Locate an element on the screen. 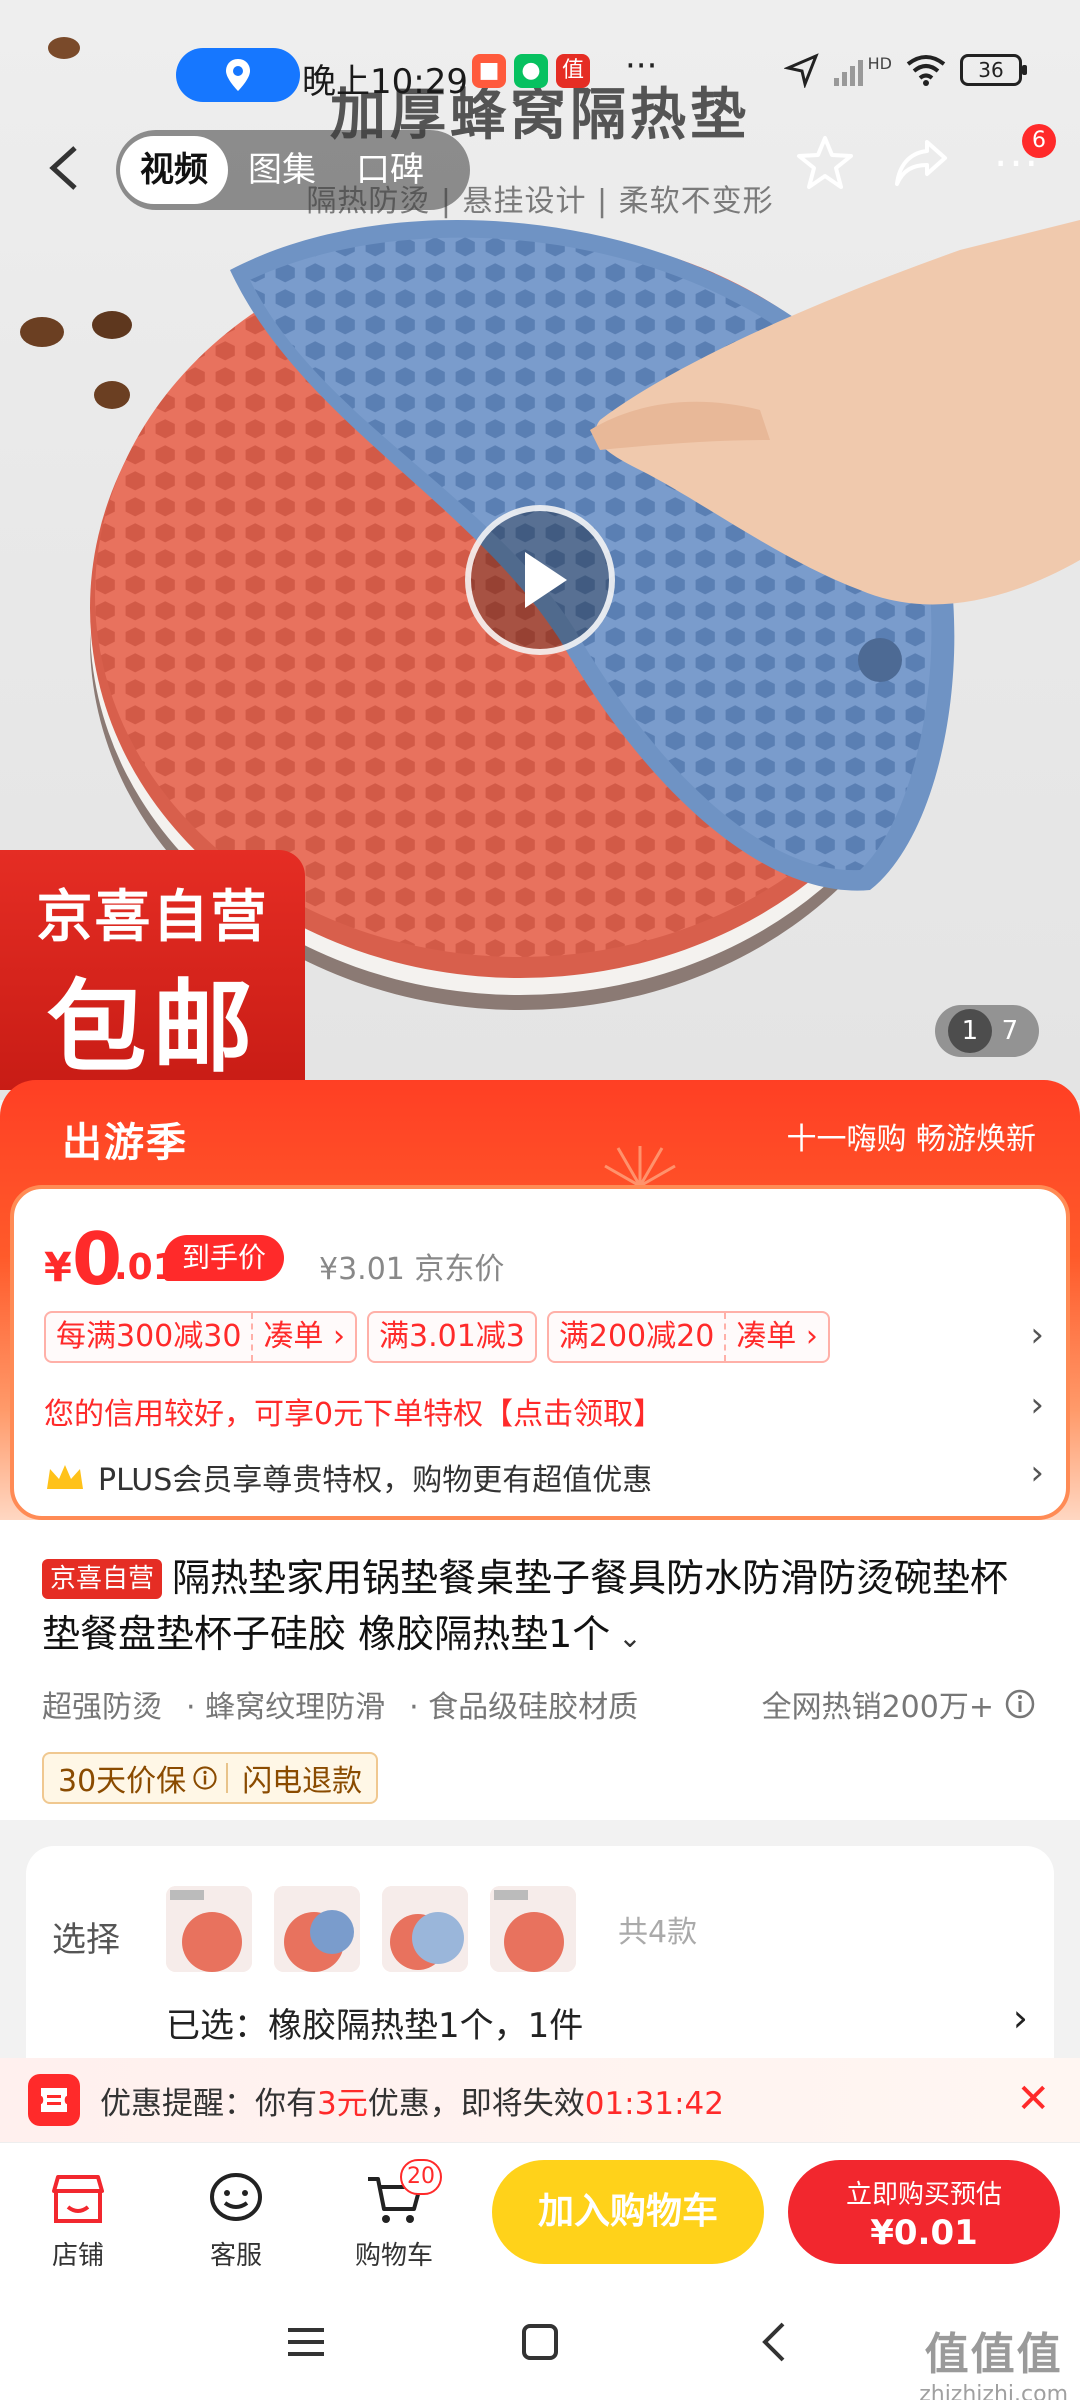 The height and width of the screenshot is (2400, 1080). back-arrow-icon is located at coordinates (63, 168).